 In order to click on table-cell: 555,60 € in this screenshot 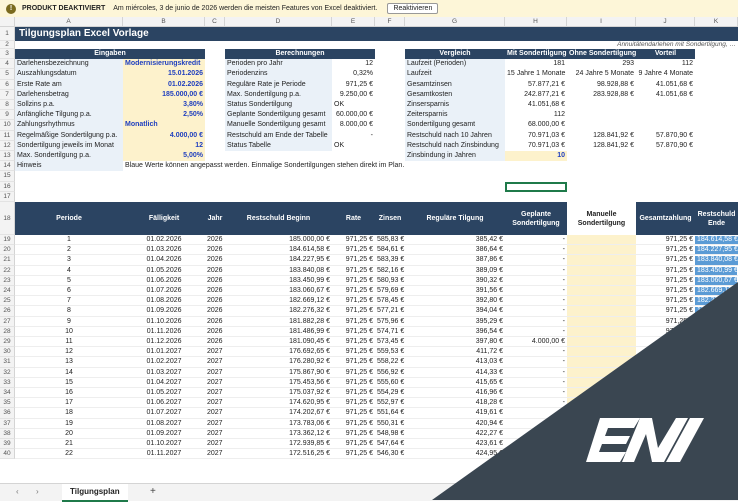, I will do `click(390, 383)`.